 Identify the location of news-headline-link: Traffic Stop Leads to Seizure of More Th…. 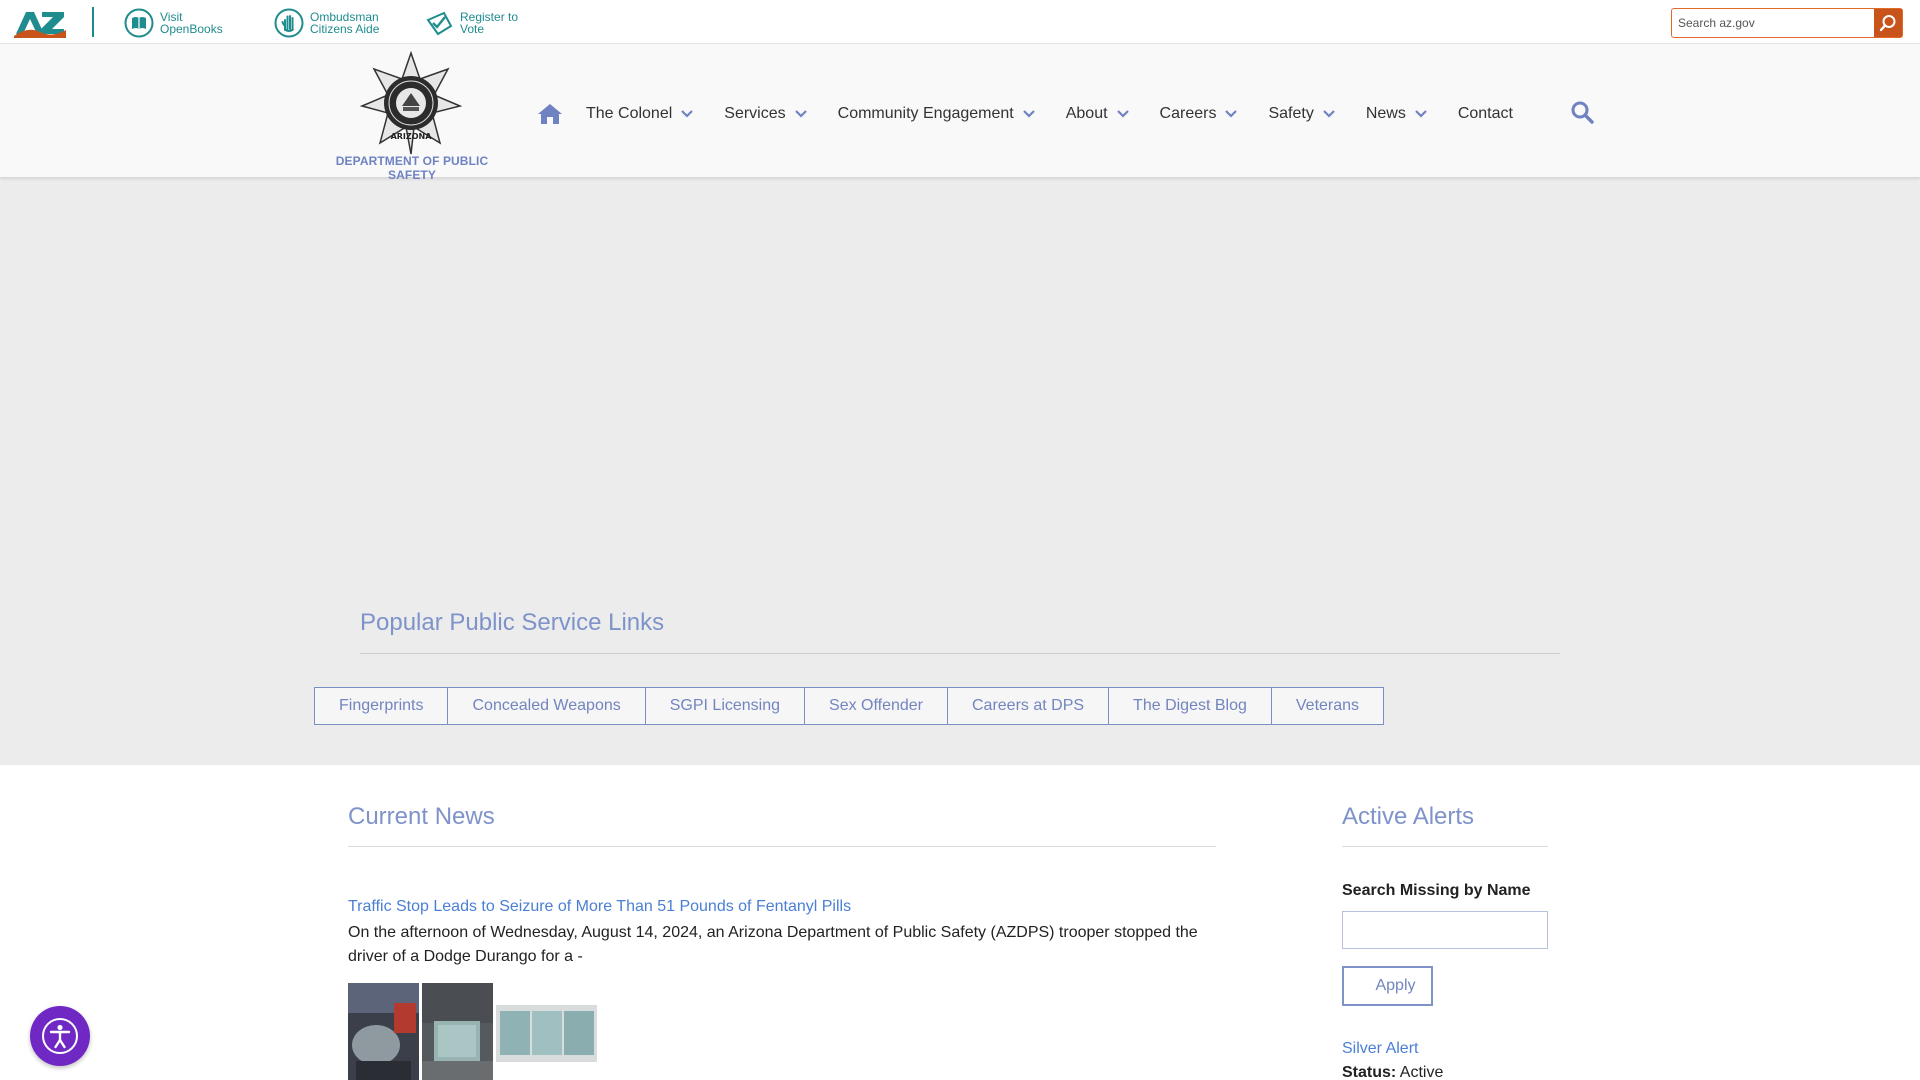
(599, 907).